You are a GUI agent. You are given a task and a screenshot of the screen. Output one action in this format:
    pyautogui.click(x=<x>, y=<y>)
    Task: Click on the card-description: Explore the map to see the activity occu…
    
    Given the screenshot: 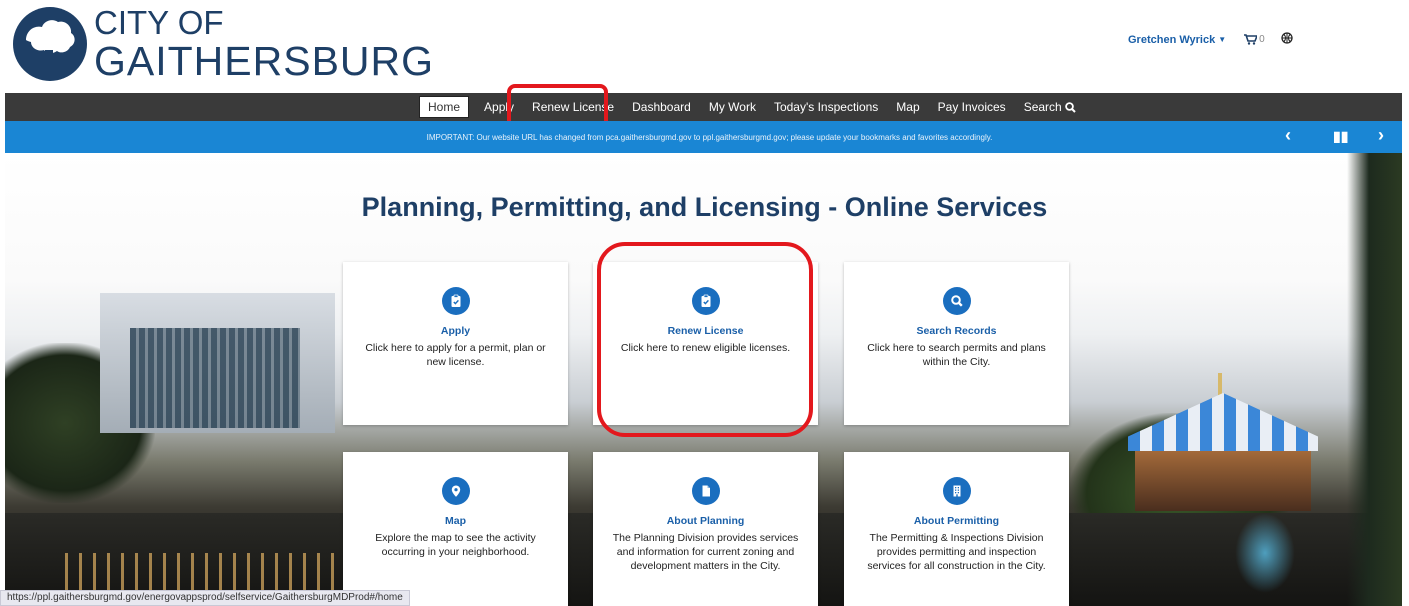 What is the action you would take?
    pyautogui.click(x=455, y=545)
    